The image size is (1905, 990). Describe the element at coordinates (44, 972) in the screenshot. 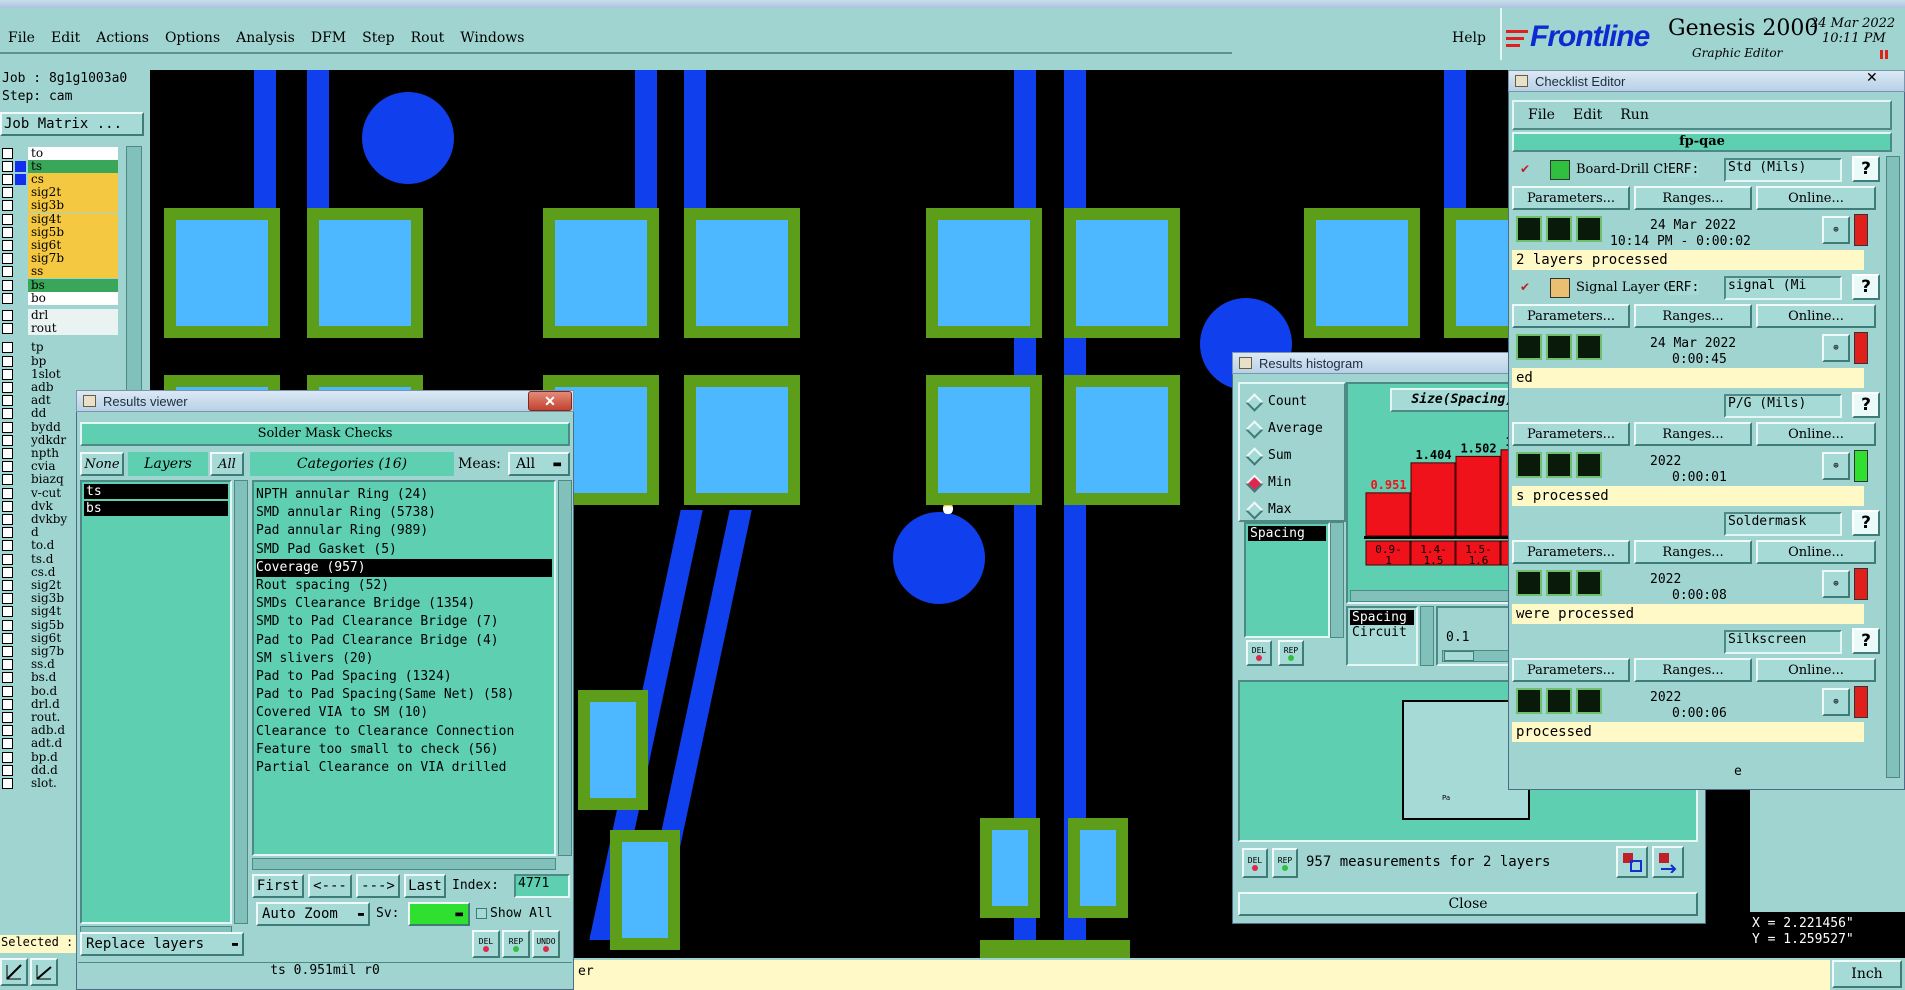

I see `measure-tool-icon` at that location.